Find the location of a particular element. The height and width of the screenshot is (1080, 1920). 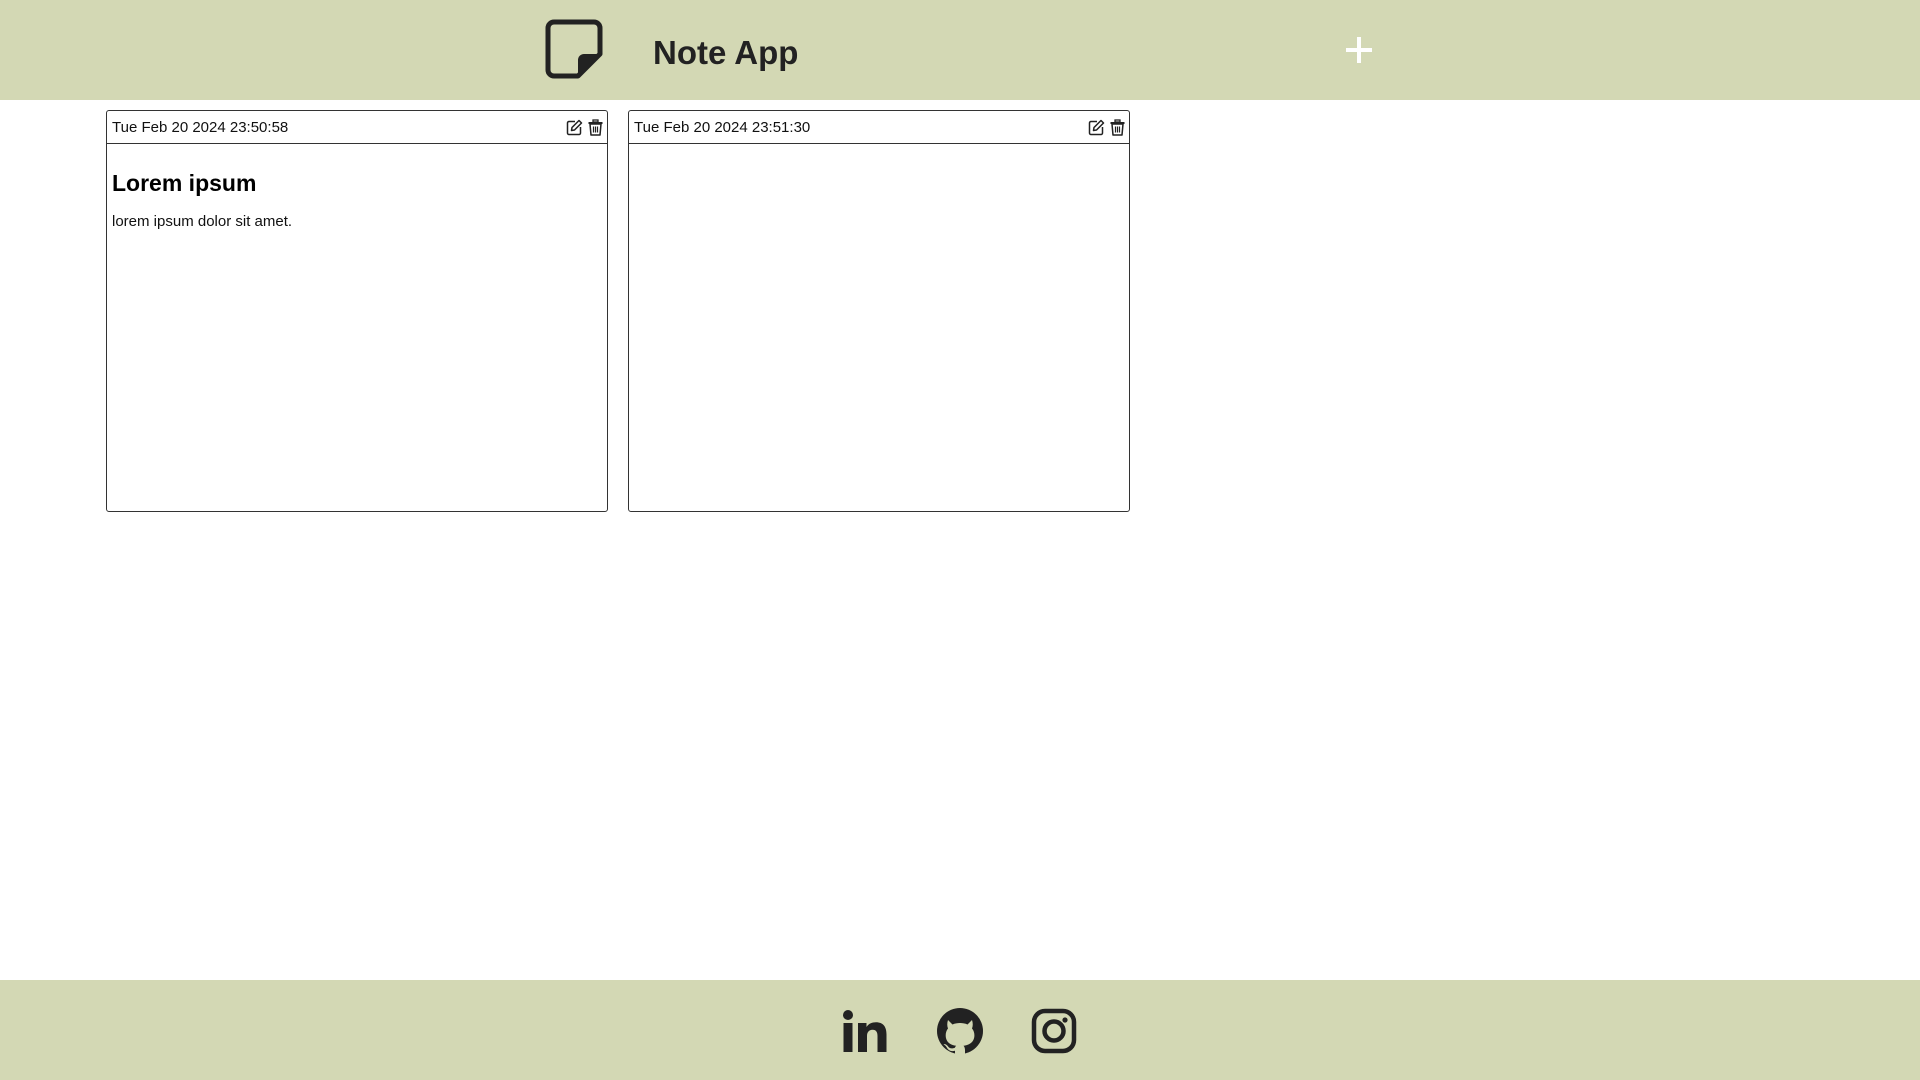

github-icon is located at coordinates (960, 1031).